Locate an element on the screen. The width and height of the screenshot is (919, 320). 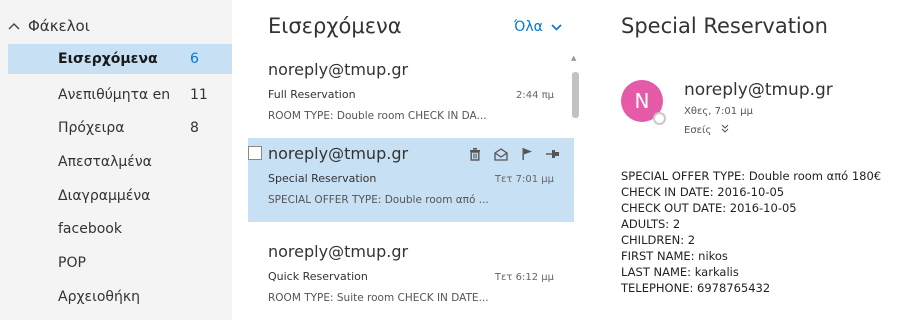
presence-status-icon is located at coordinates (659, 118).